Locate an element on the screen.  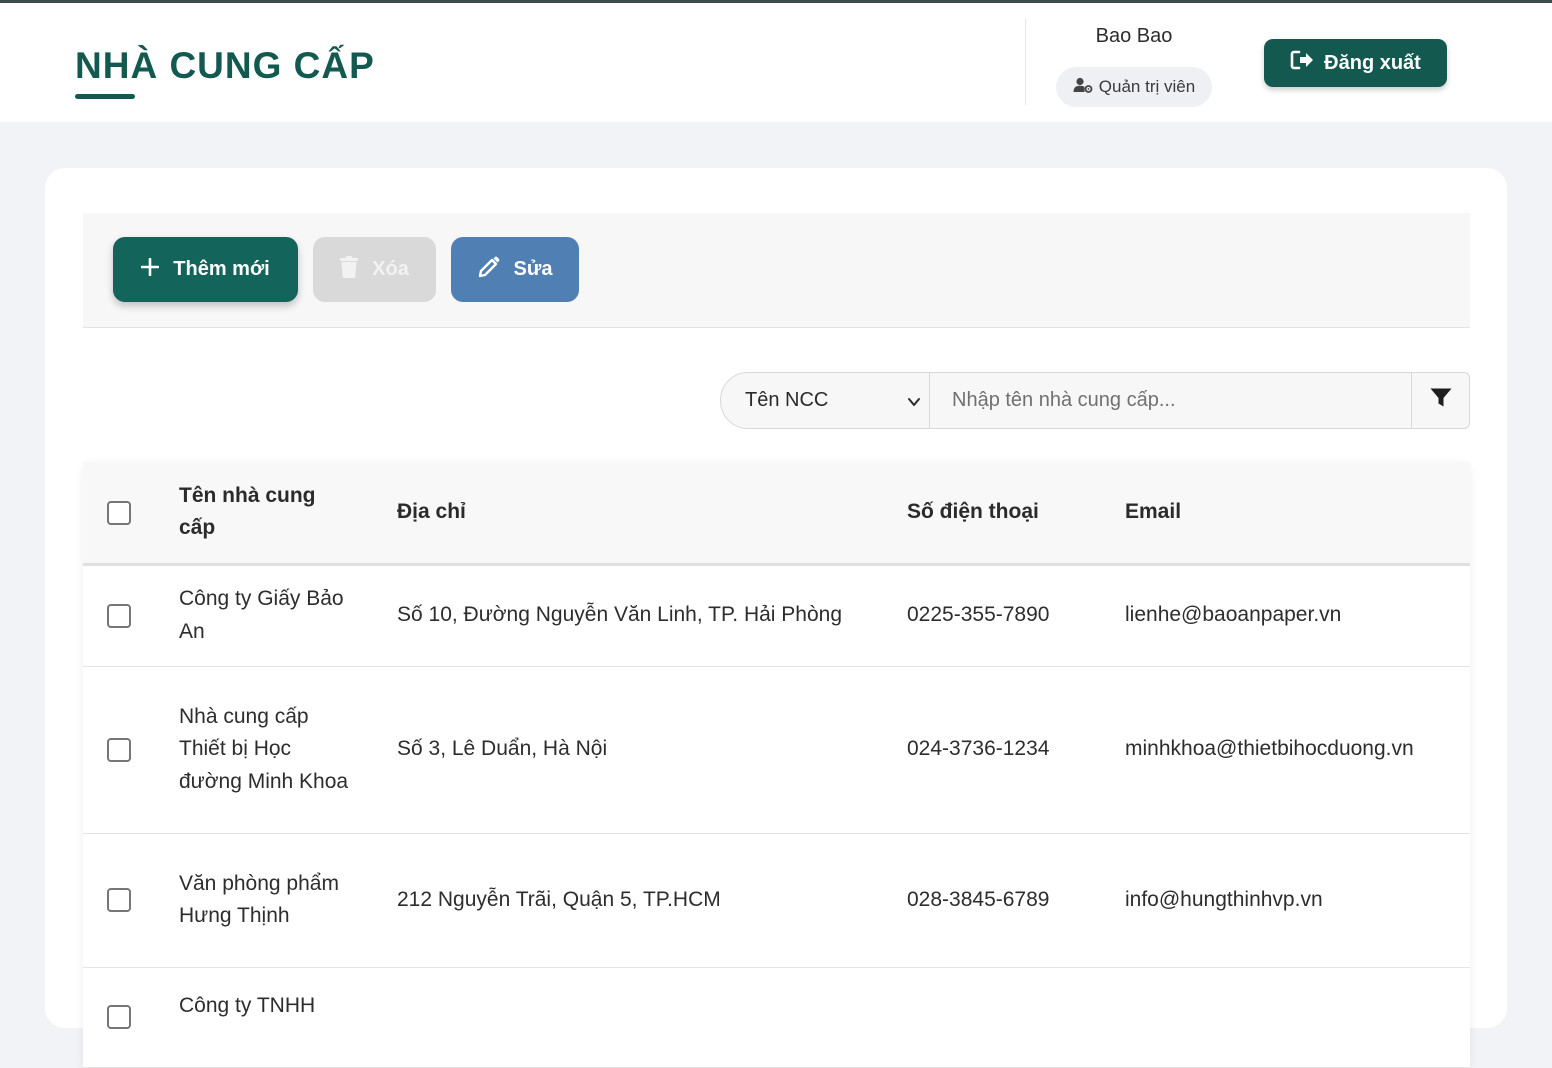
cell-address: Số 3, Lê Duẩn, Hà Nội is located at coordinates (652, 750).